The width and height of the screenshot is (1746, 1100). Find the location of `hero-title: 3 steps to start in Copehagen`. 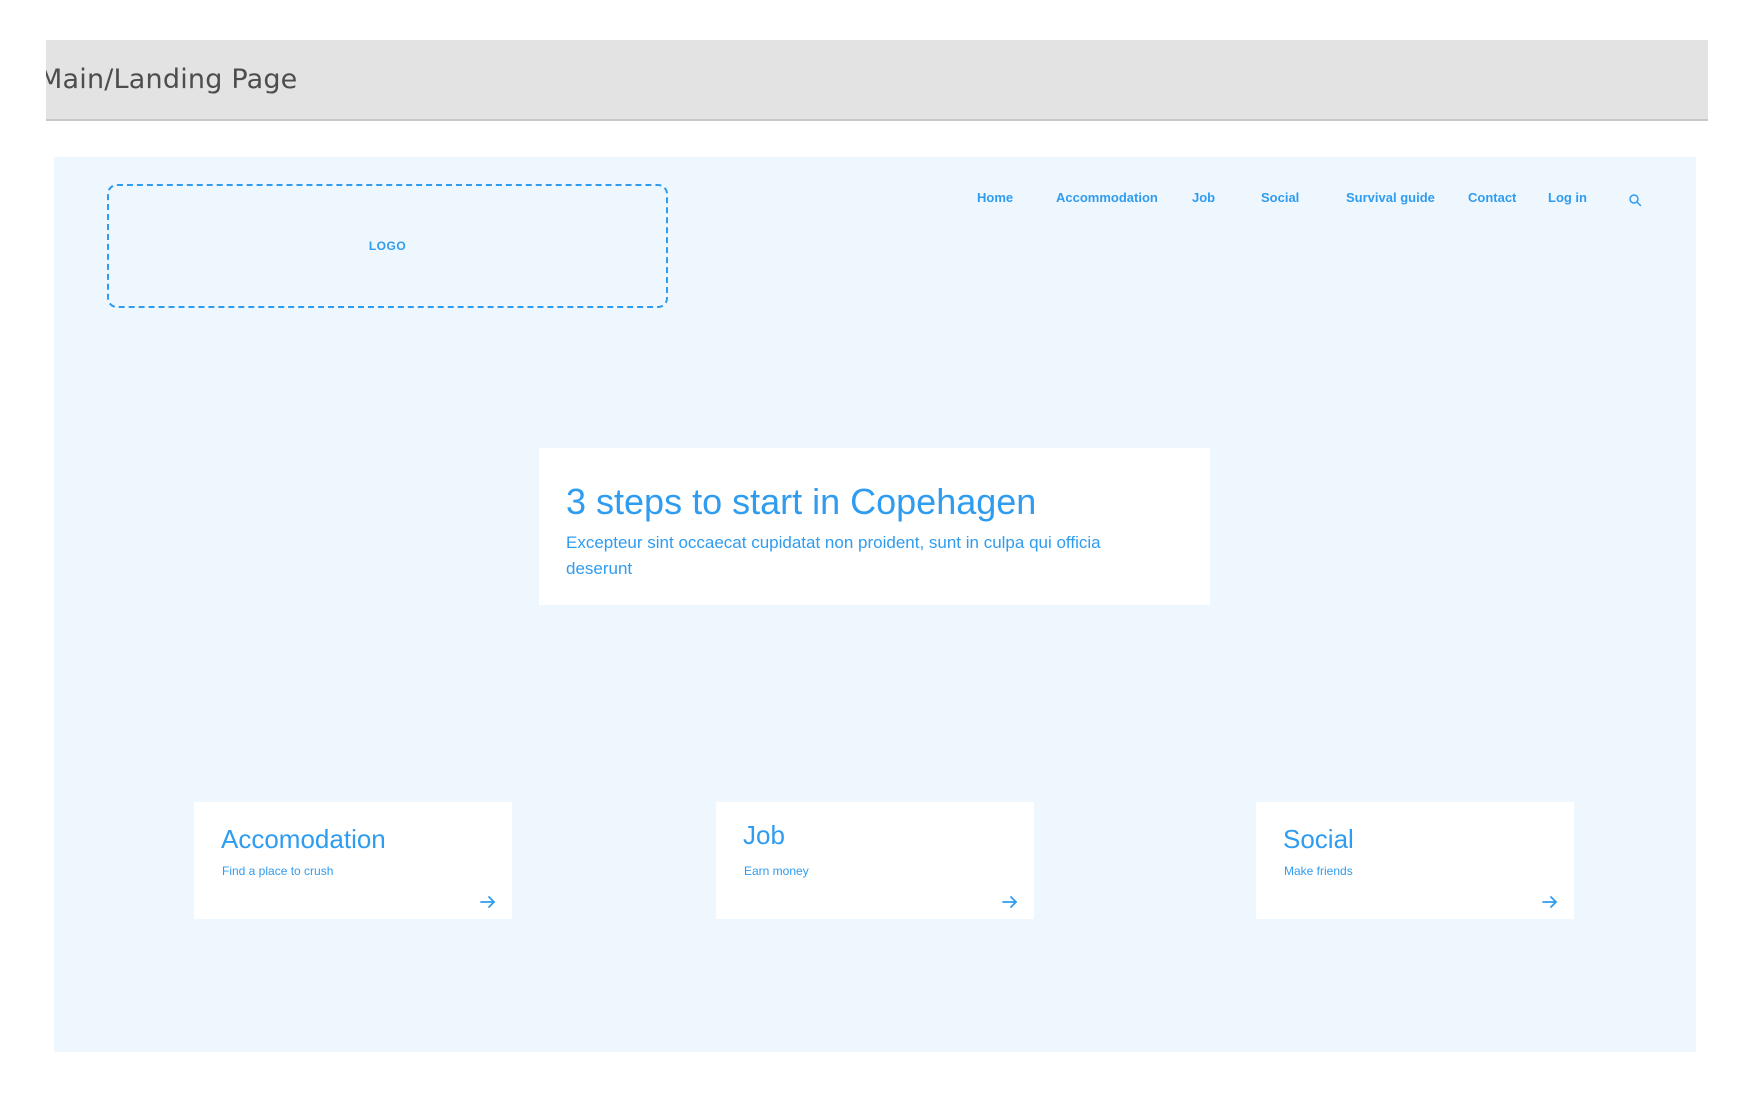

hero-title: 3 steps to start in Copehagen is located at coordinates (801, 501).